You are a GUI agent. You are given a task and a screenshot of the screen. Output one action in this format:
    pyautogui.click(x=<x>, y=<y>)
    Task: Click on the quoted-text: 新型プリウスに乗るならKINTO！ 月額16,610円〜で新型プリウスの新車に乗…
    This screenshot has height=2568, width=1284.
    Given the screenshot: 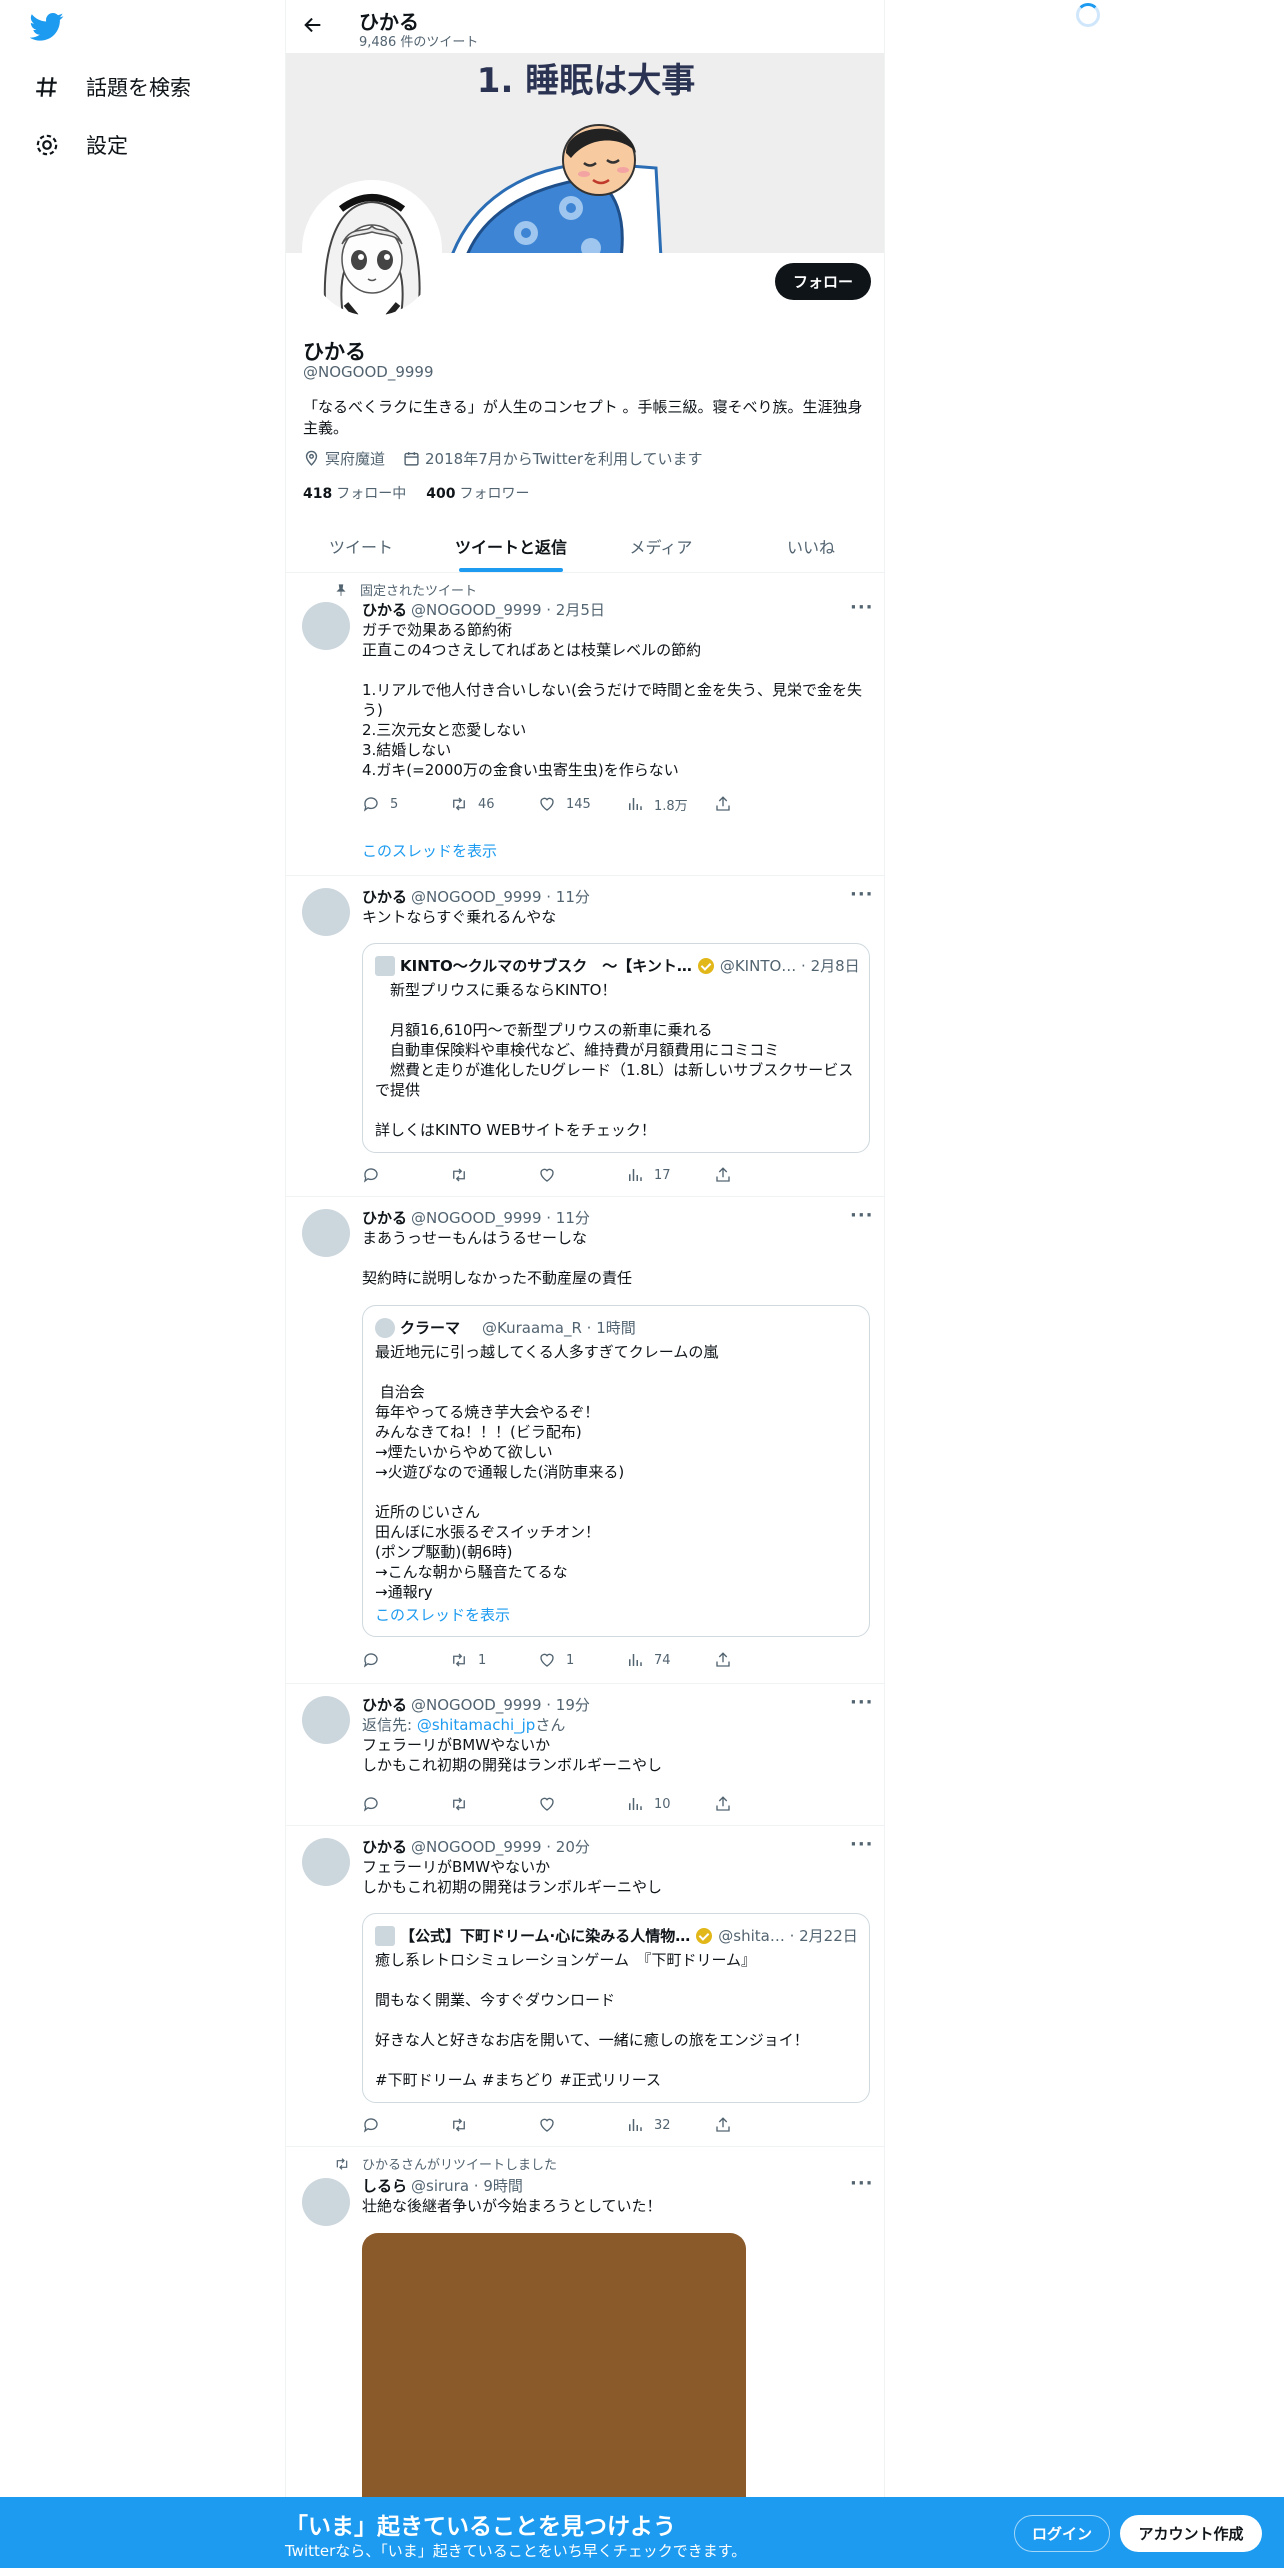 What is the action you would take?
    pyautogui.click(x=614, y=1060)
    